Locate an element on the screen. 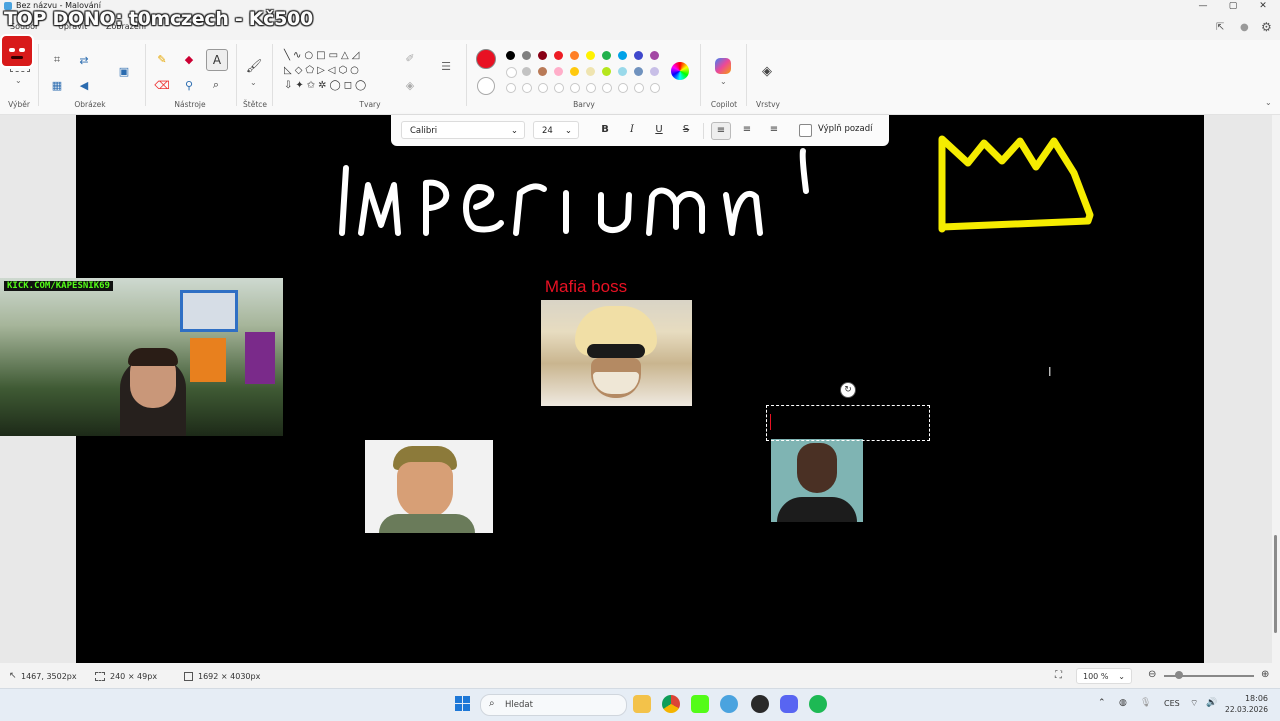  account-icon: ● is located at coordinates (1244, 27).